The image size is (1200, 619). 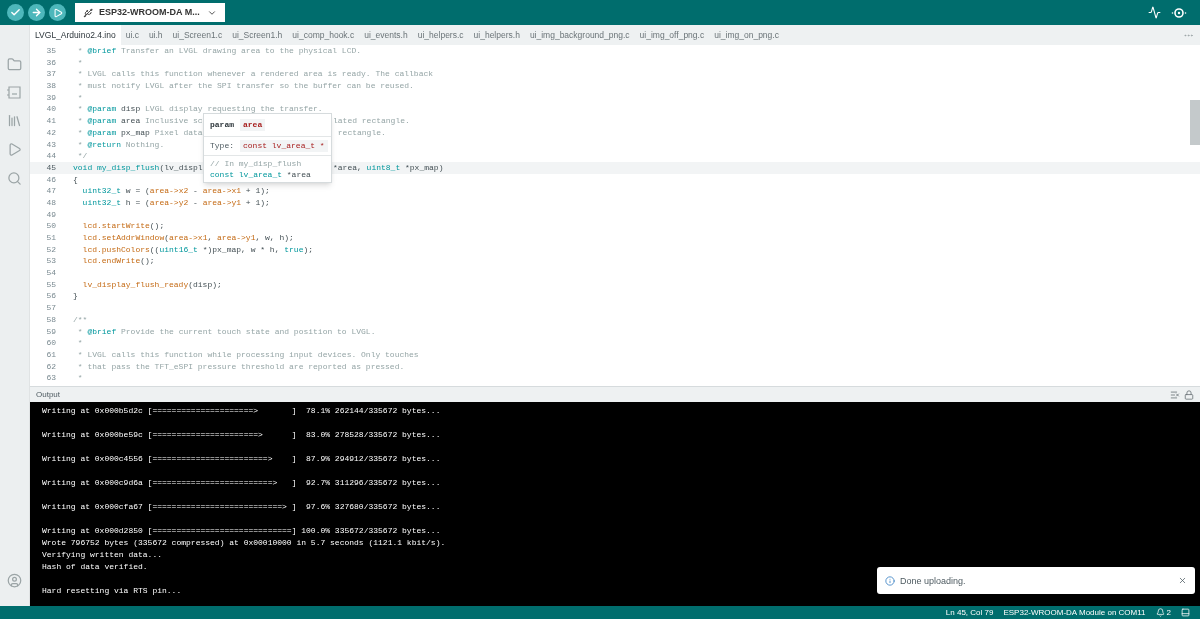 What do you see at coordinates (14, 64) in the screenshot?
I see `folder-icon` at bounding box center [14, 64].